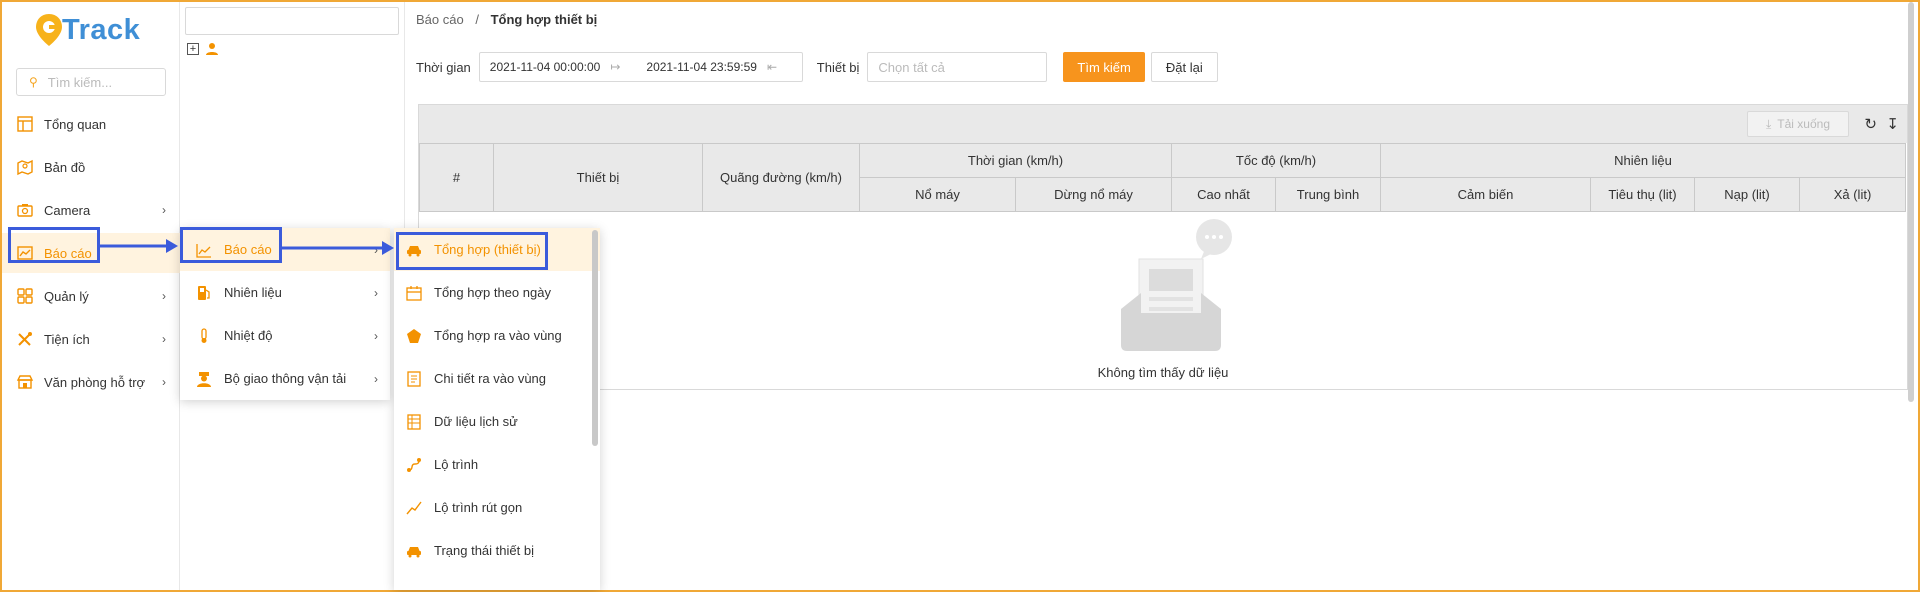 The height and width of the screenshot is (592, 1920). I want to click on refresh-icon: ↻, so click(1870, 124).